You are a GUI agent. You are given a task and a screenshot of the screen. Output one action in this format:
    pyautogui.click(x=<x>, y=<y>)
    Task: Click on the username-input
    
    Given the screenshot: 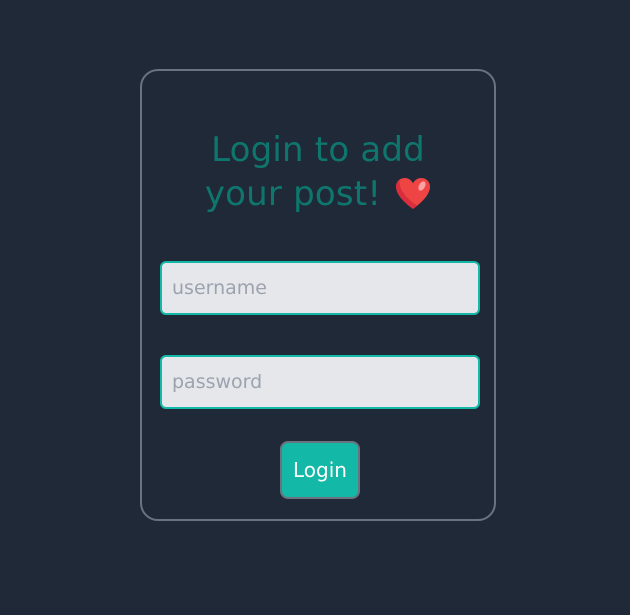 What is the action you would take?
    pyautogui.click(x=320, y=288)
    